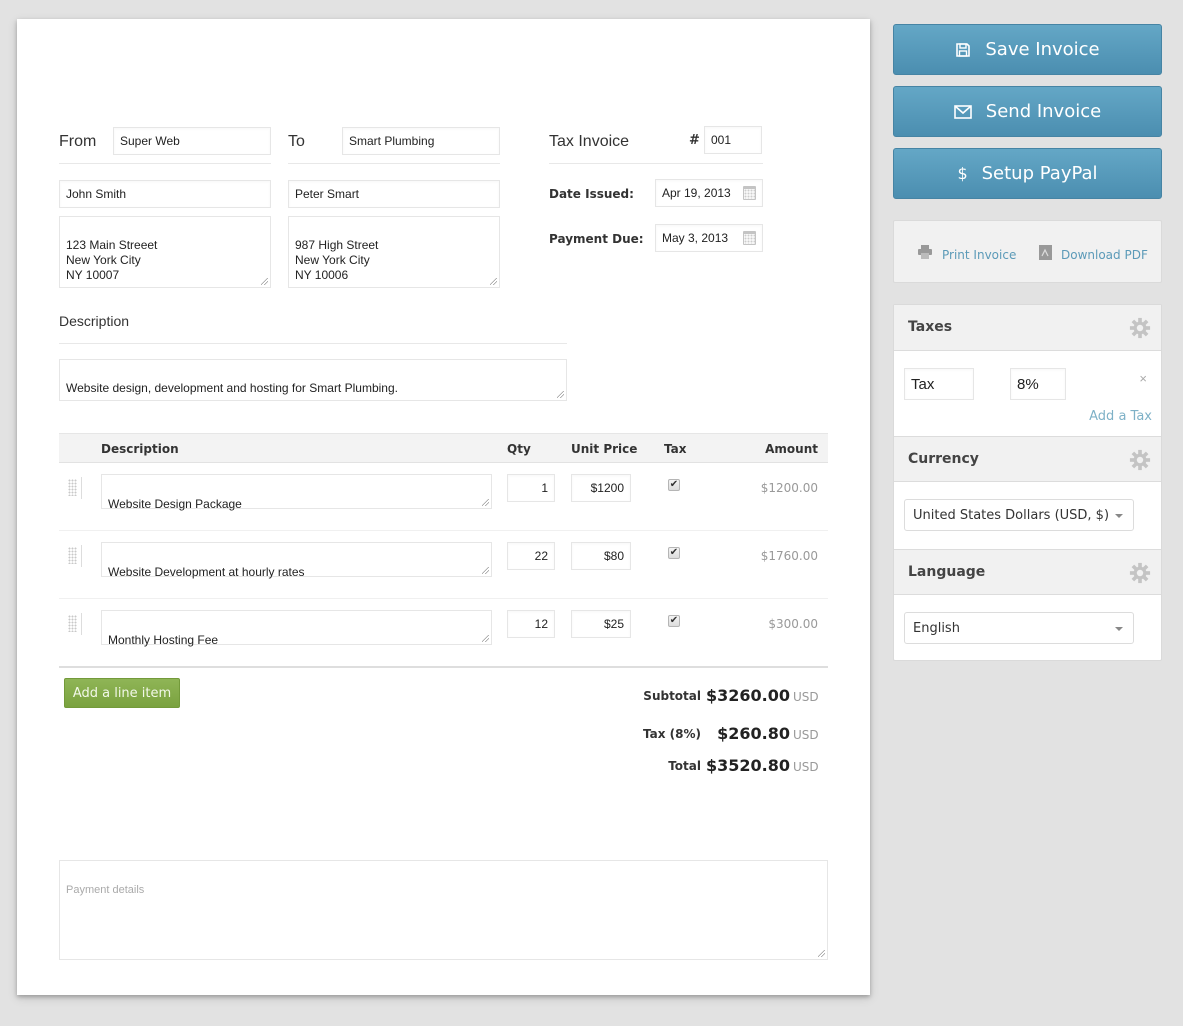 This screenshot has height=1026, width=1183. What do you see at coordinates (296, 492) in the screenshot?
I see `line-item-description-input: Website Design Package` at bounding box center [296, 492].